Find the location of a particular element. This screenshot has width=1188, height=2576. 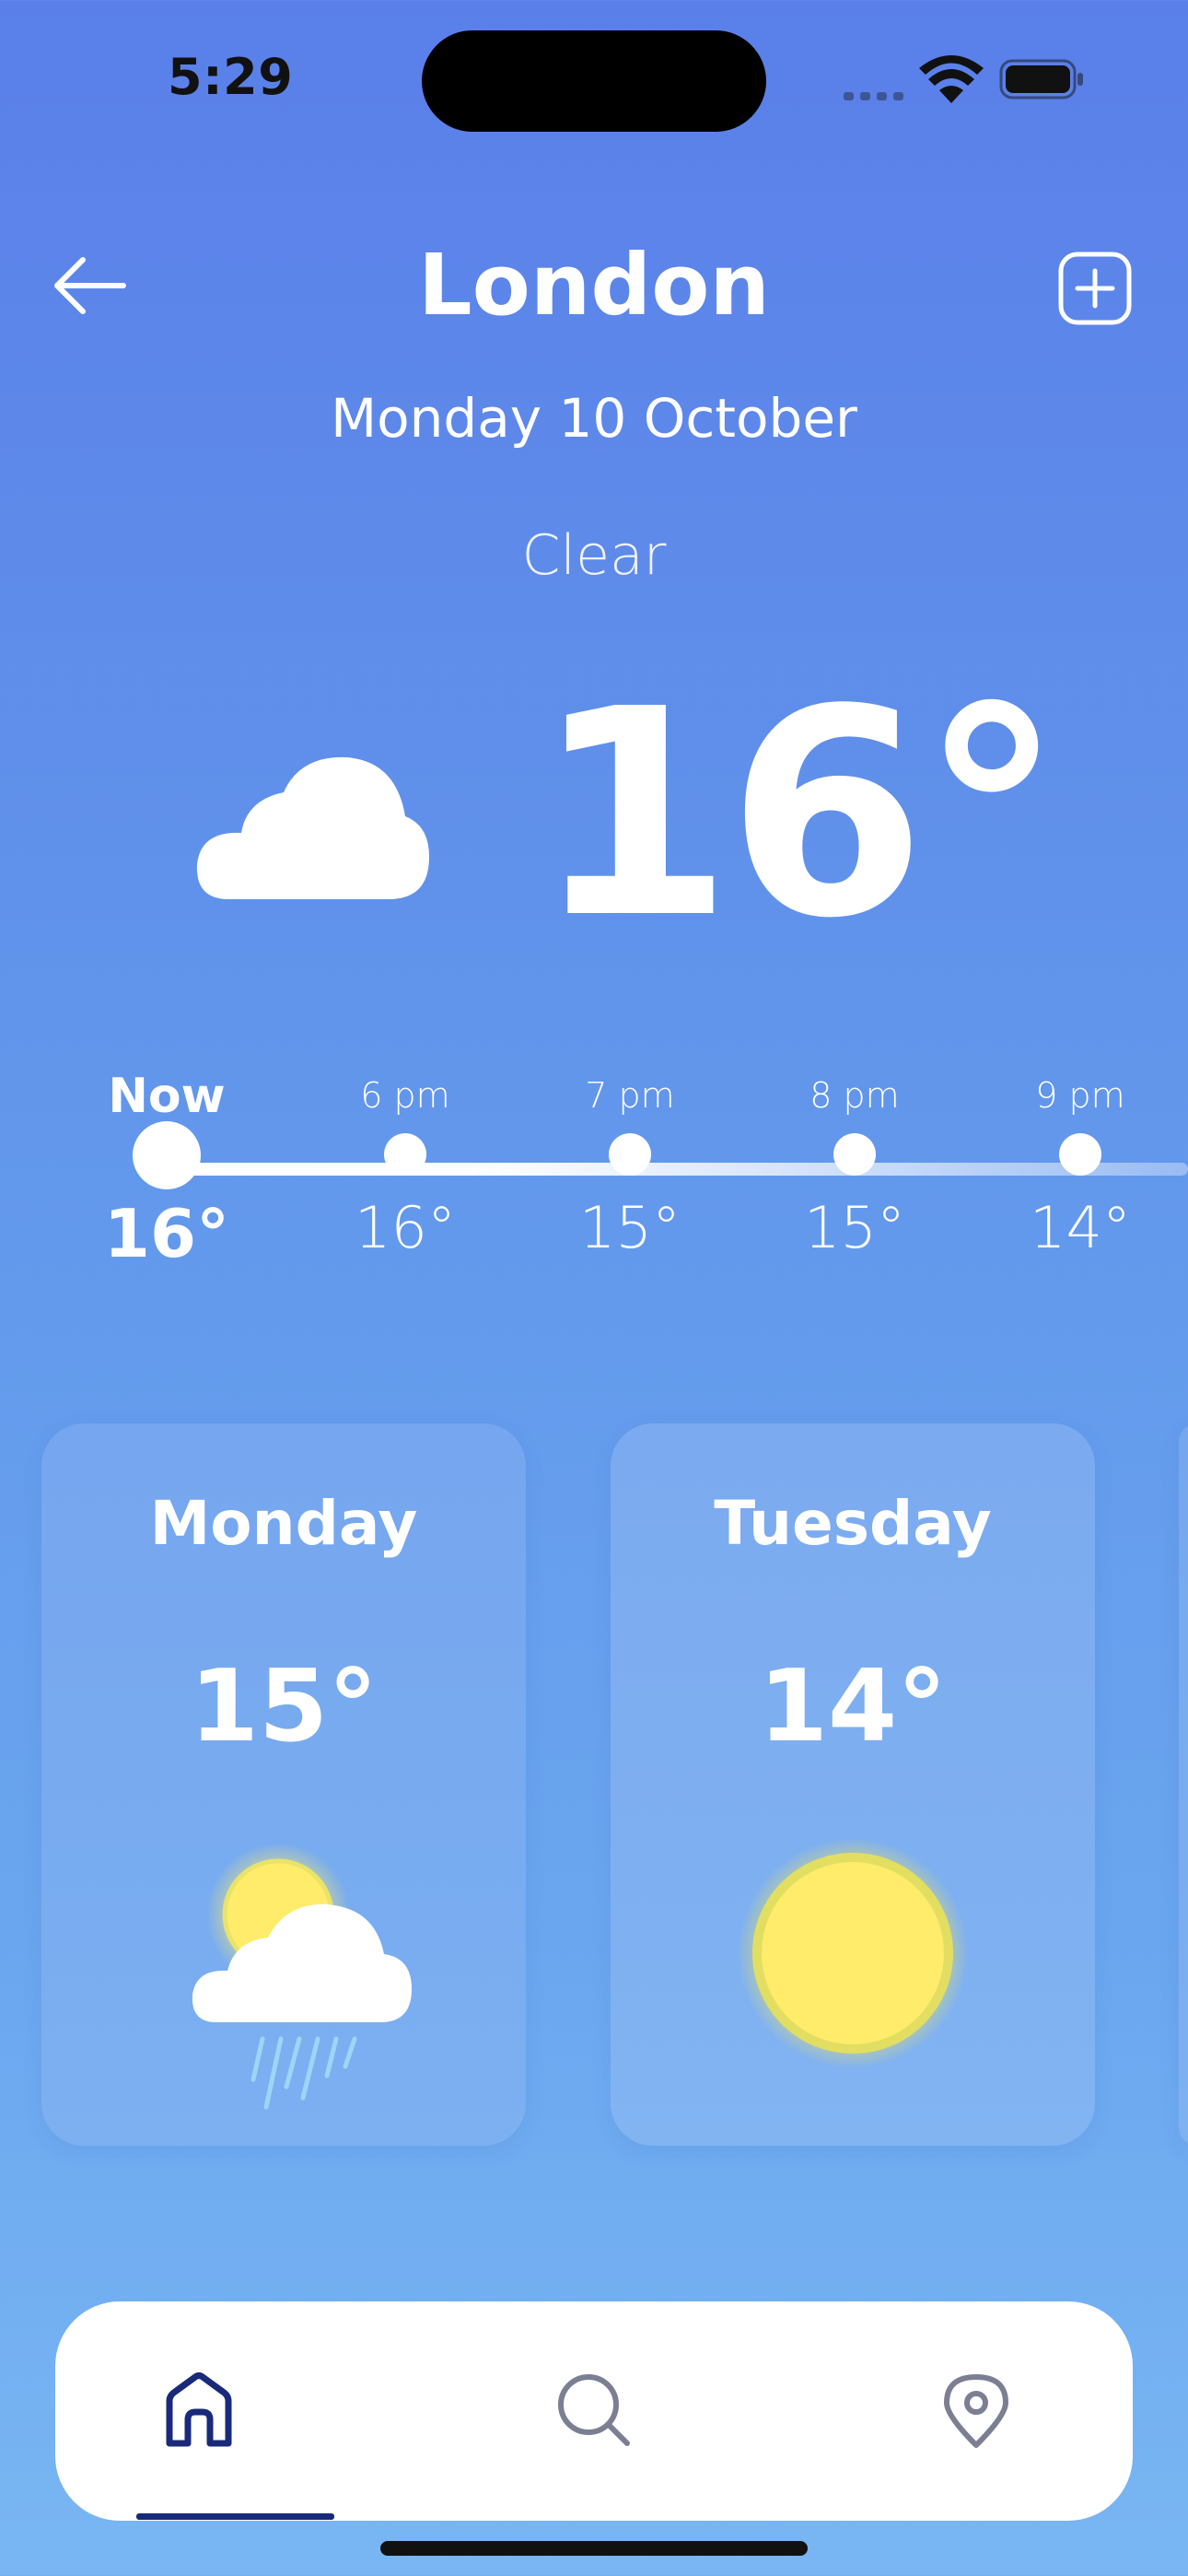

nav-search-button is located at coordinates (594, 2410).